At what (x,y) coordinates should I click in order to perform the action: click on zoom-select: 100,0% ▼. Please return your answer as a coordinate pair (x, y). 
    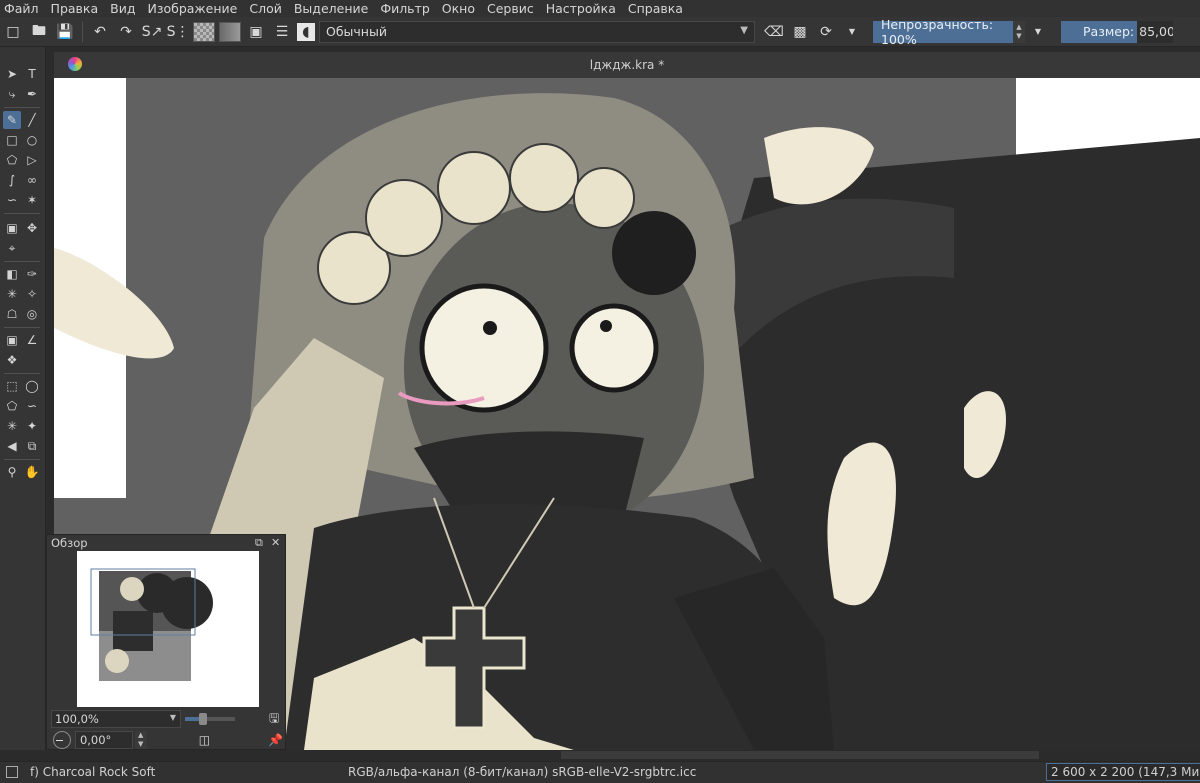
    Looking at the image, I should click on (116, 719).